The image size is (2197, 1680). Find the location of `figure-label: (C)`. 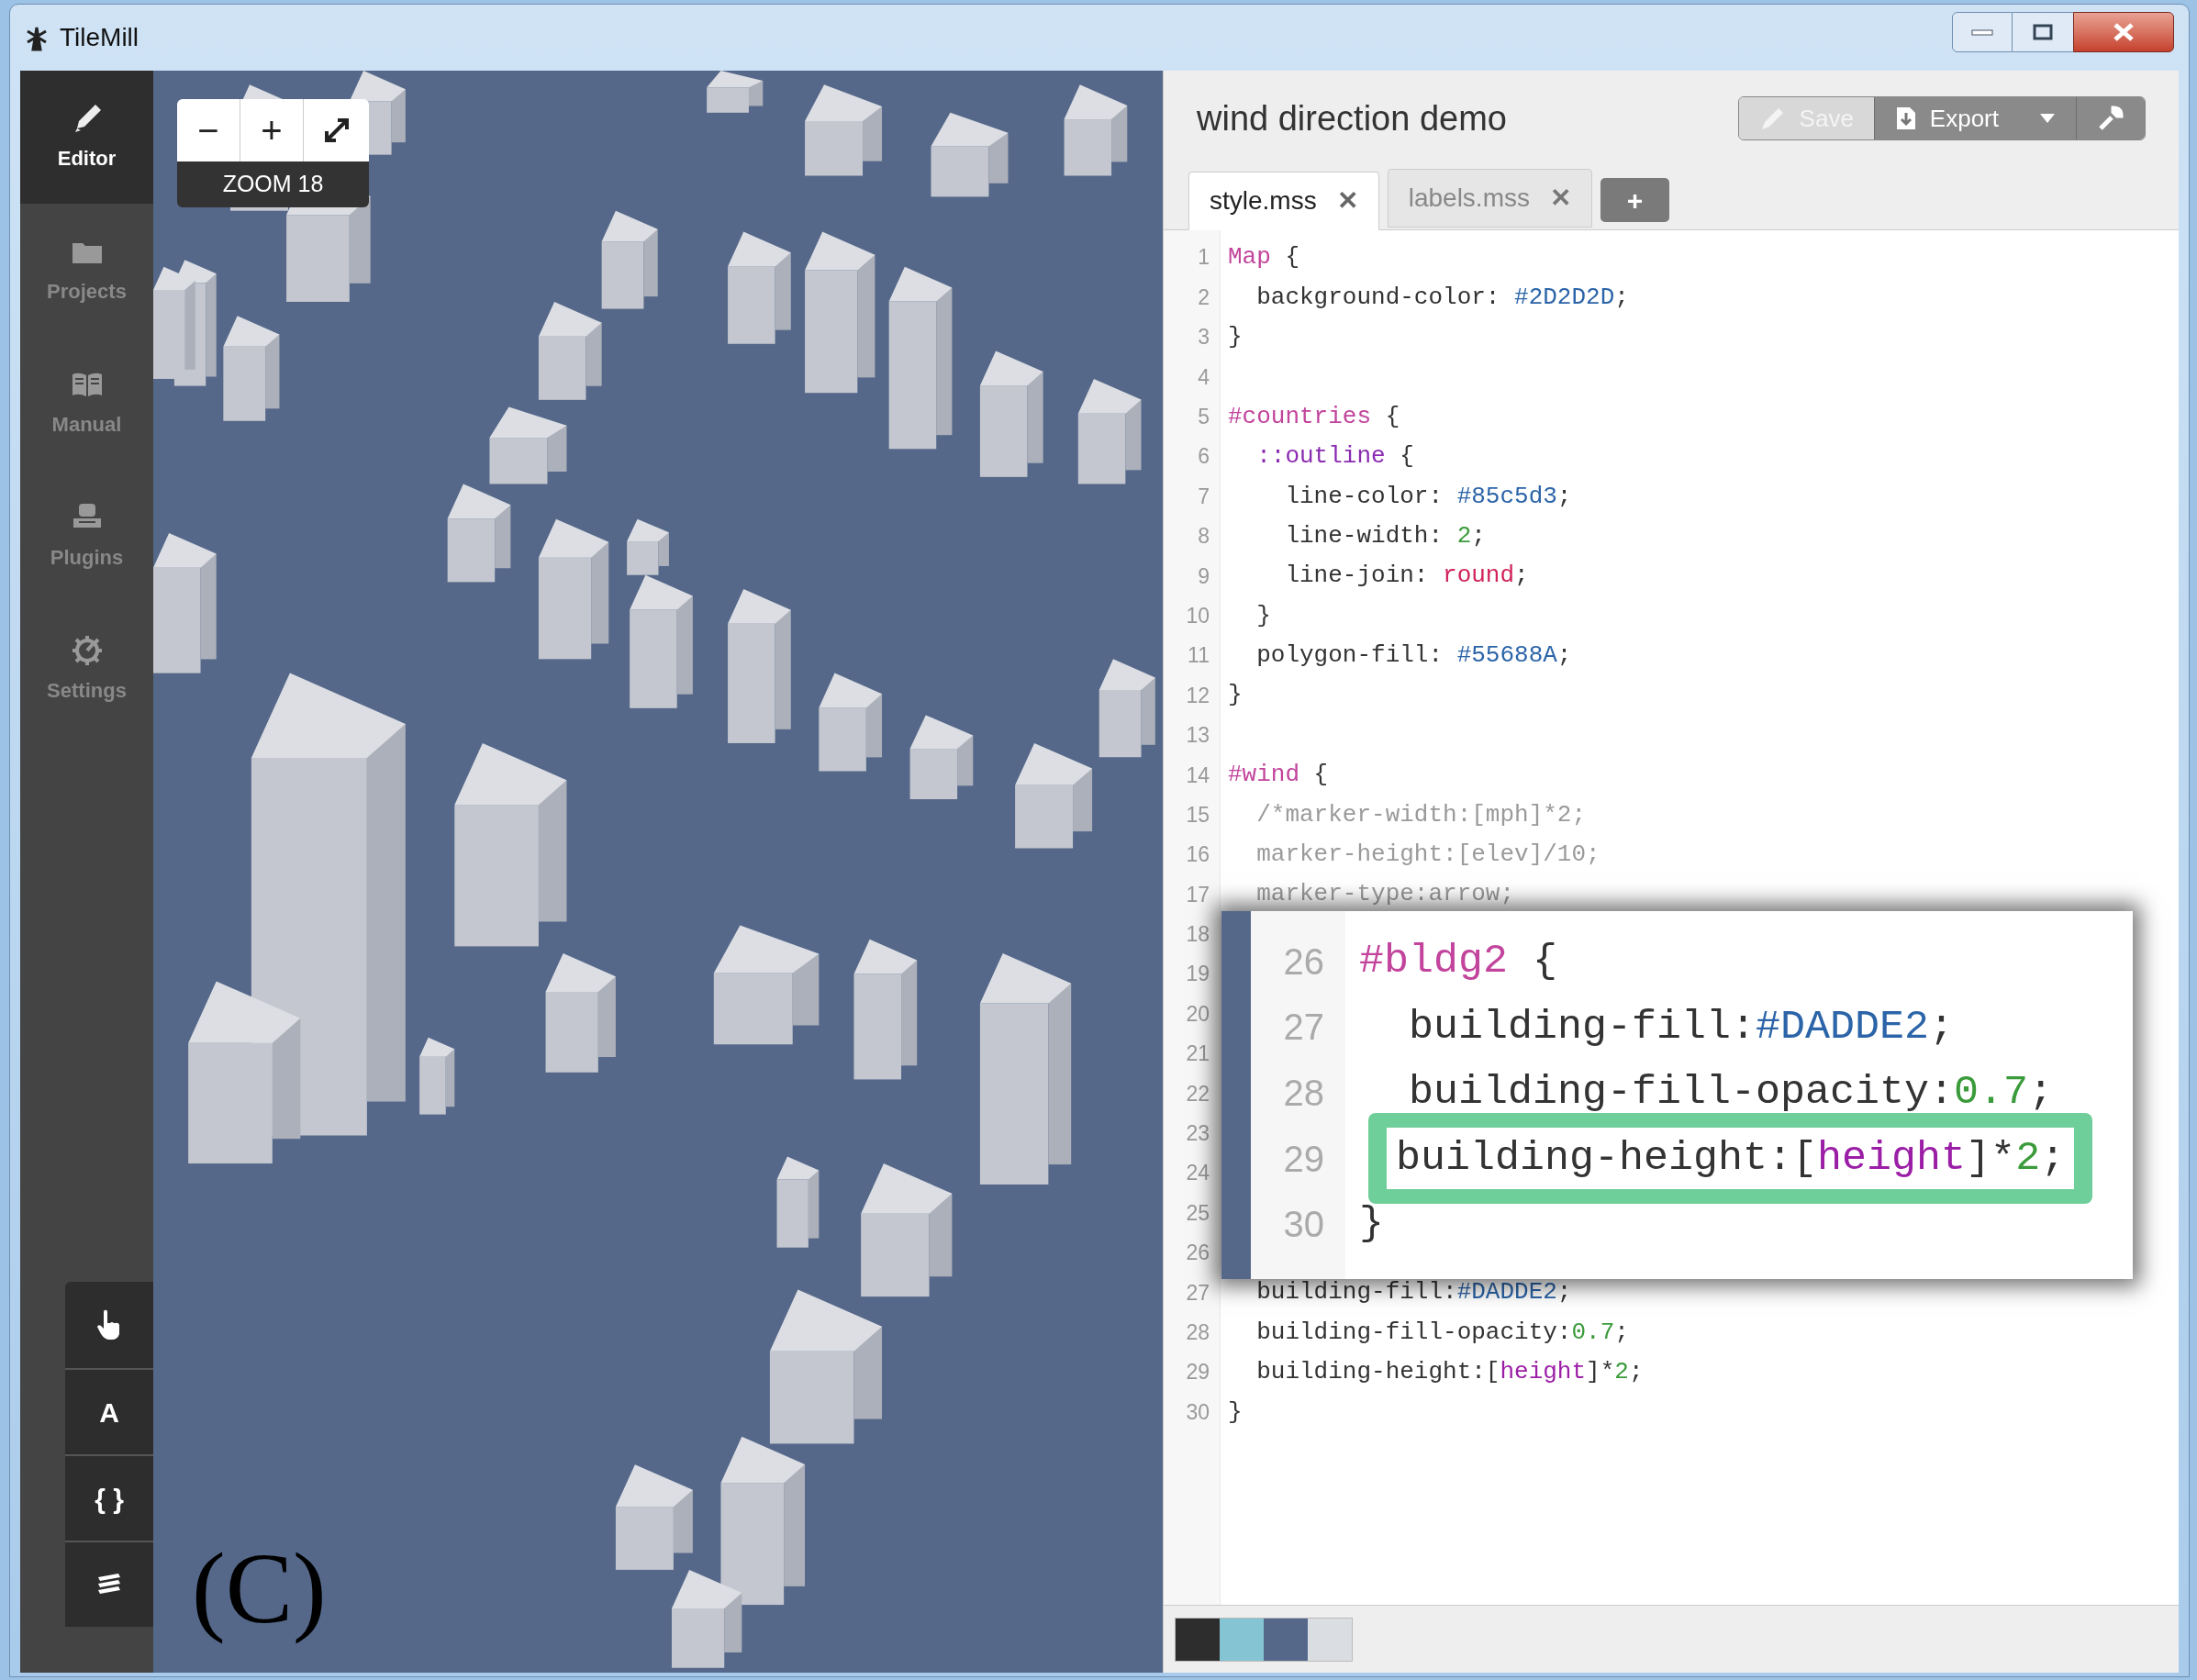

figure-label: (C) is located at coordinates (259, 1588).